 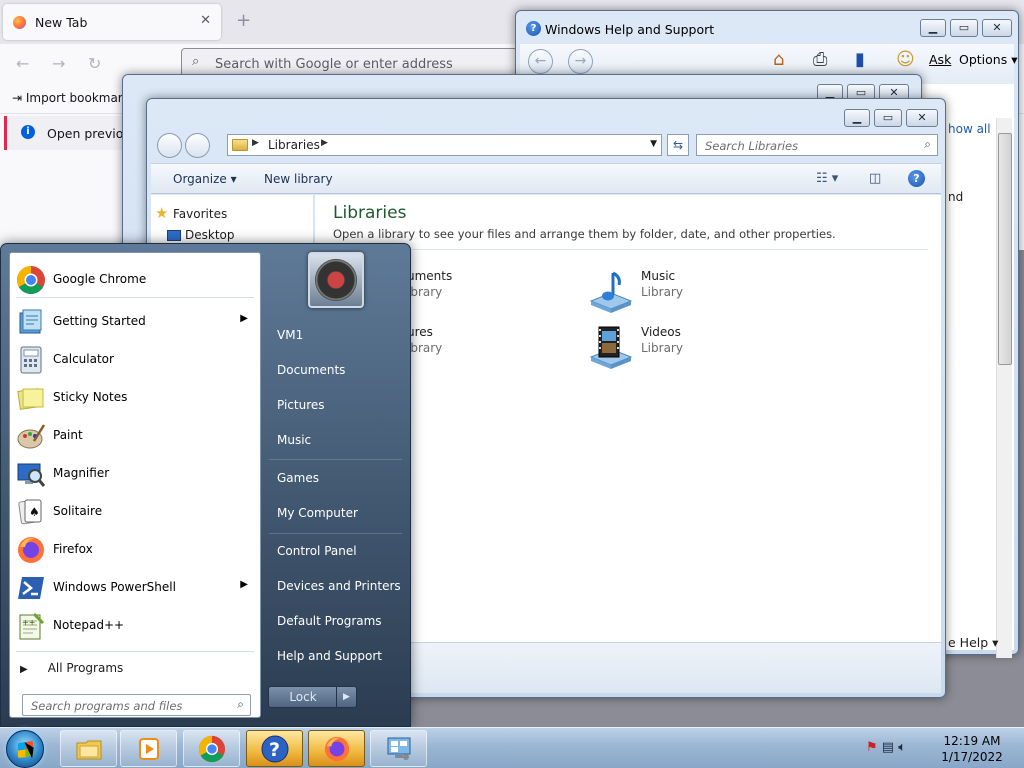 I want to click on view-options-icon: ☷ ▾, so click(x=827, y=178).